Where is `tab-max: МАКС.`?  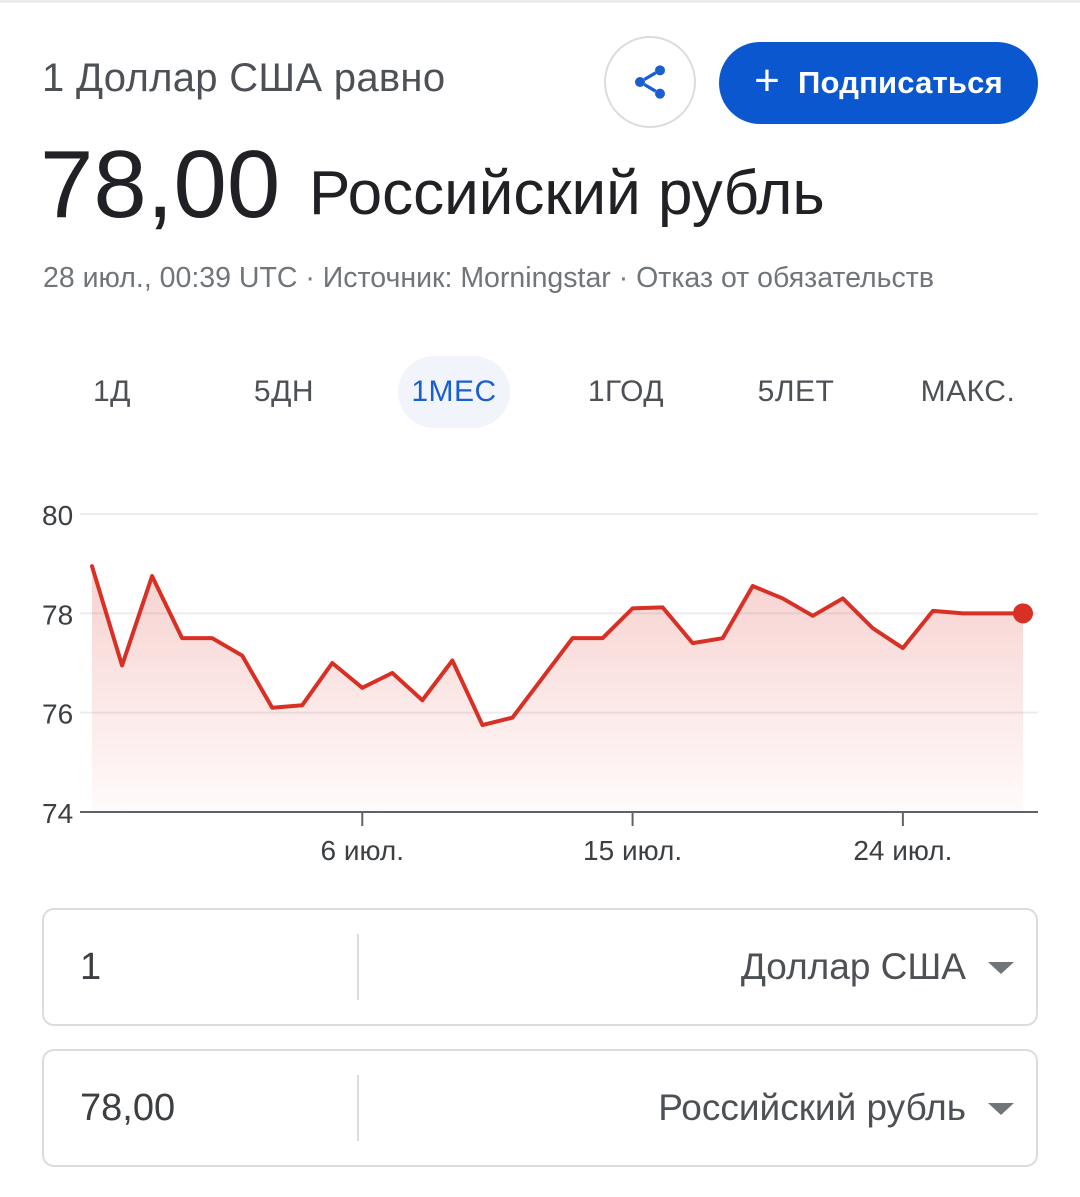
tab-max: МАКС. is located at coordinates (968, 392).